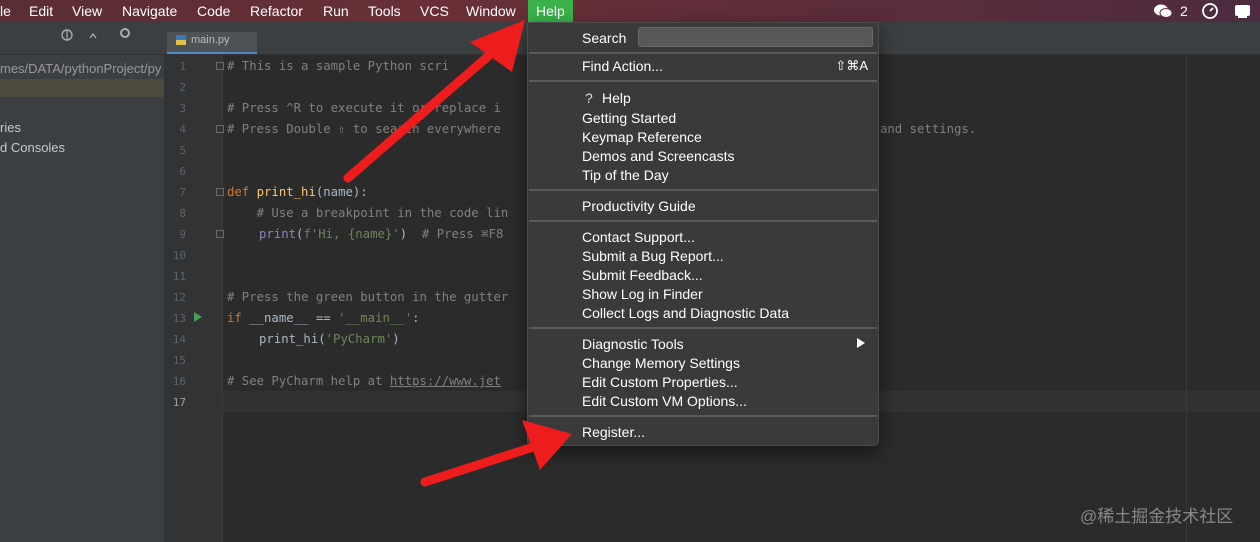 The height and width of the screenshot is (542, 1260). What do you see at coordinates (1157, 516) in the screenshot?
I see `watermark: @稀土掘金技术社区` at bounding box center [1157, 516].